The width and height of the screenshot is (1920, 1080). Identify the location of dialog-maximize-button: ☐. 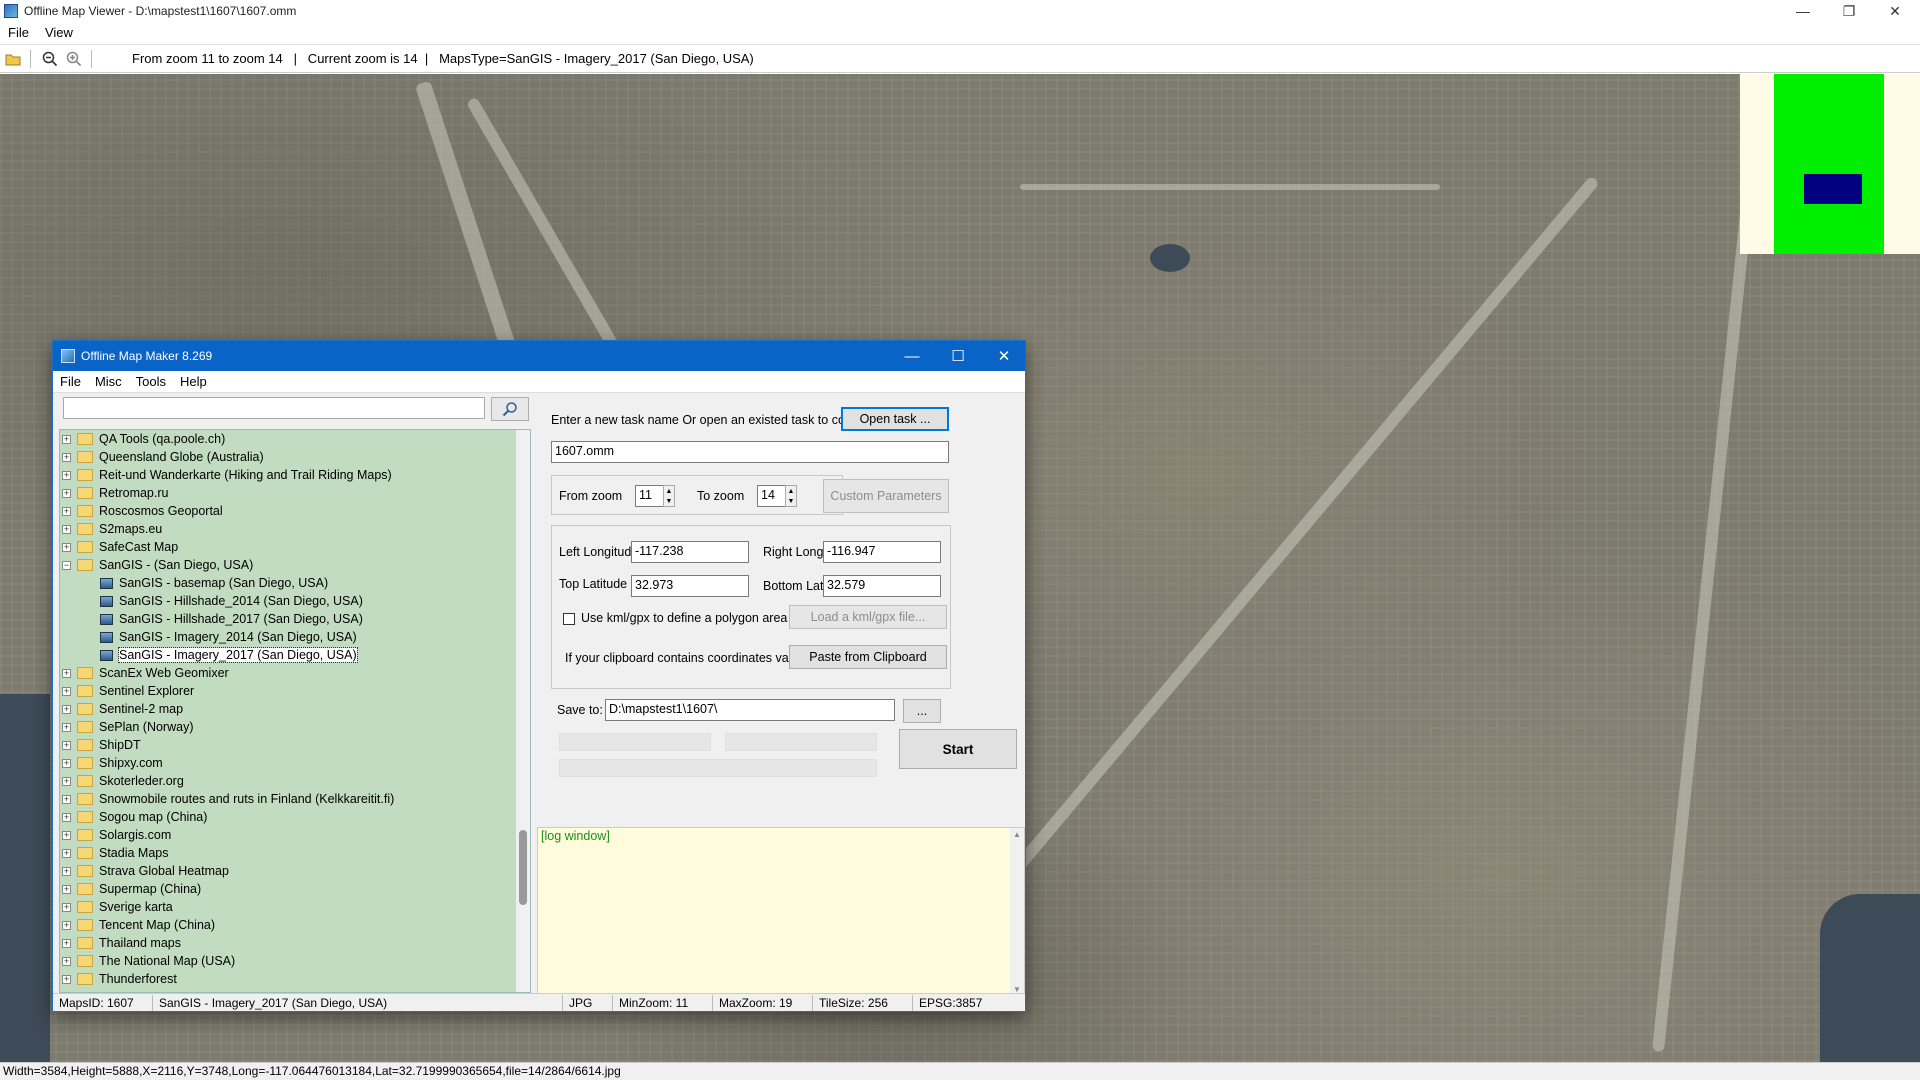
(958, 356).